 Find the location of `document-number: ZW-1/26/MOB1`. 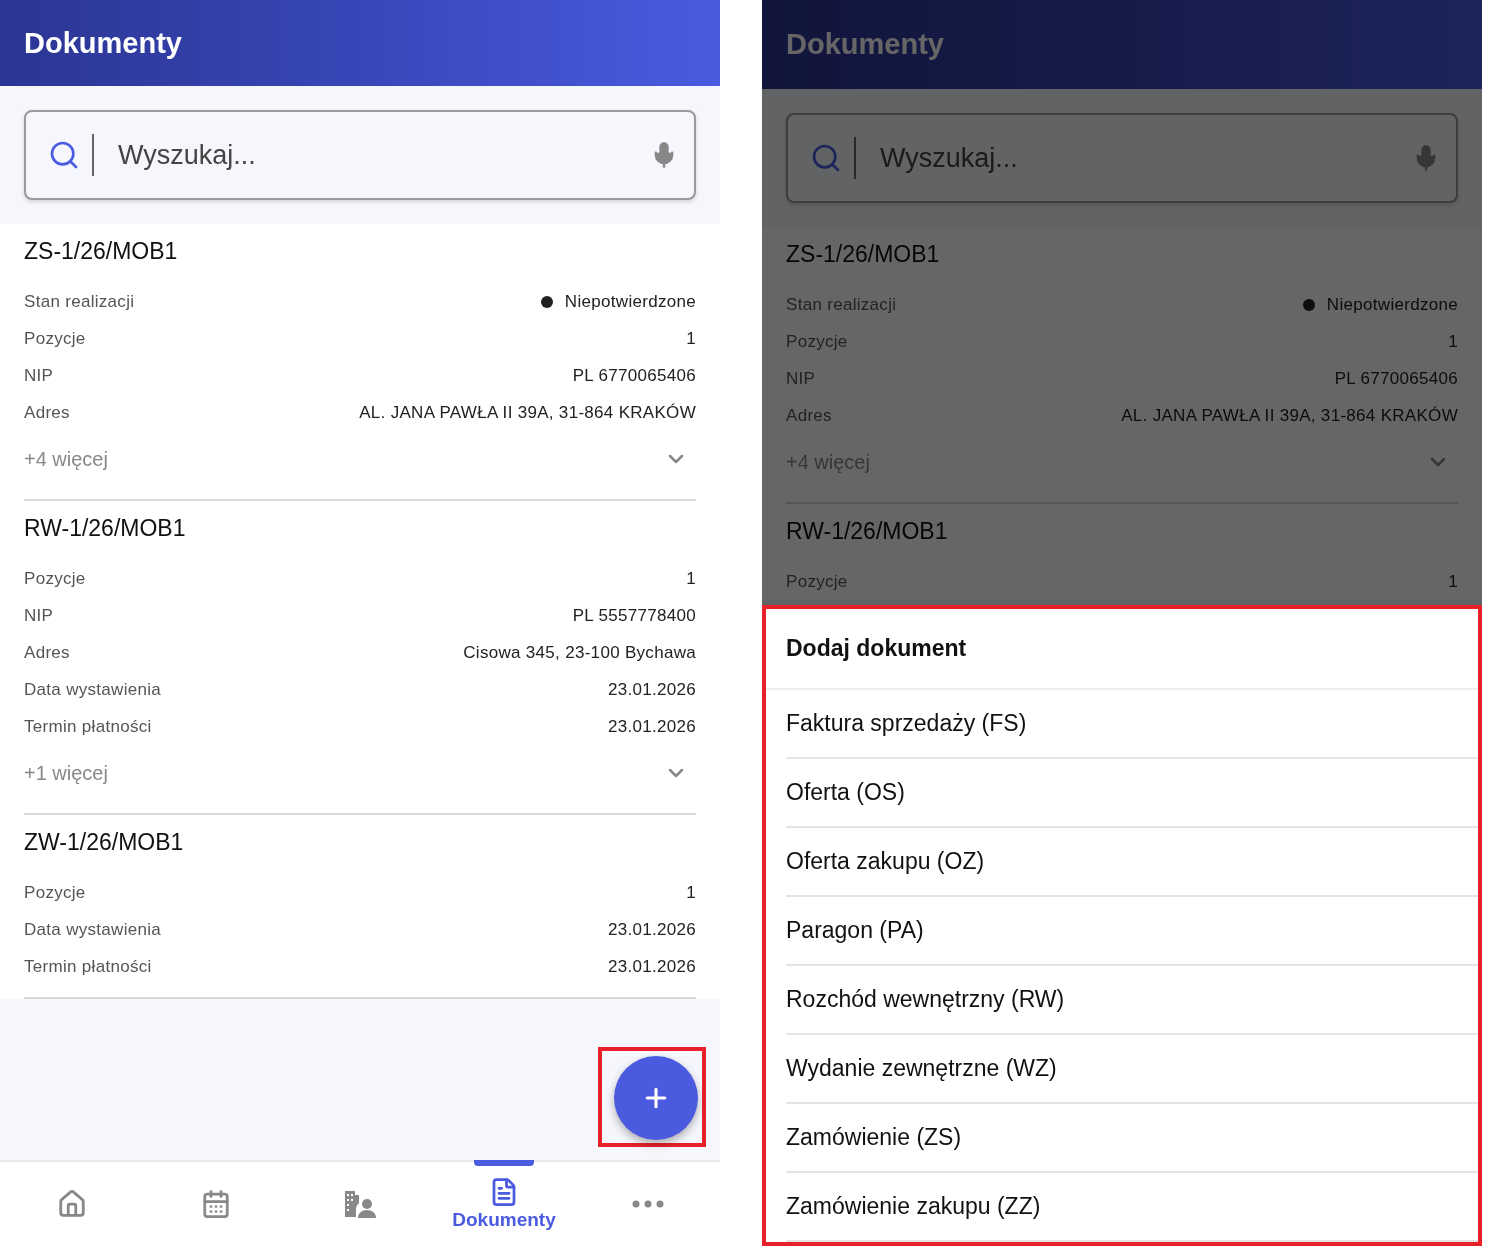

document-number: ZW-1/26/MOB1 is located at coordinates (104, 842).